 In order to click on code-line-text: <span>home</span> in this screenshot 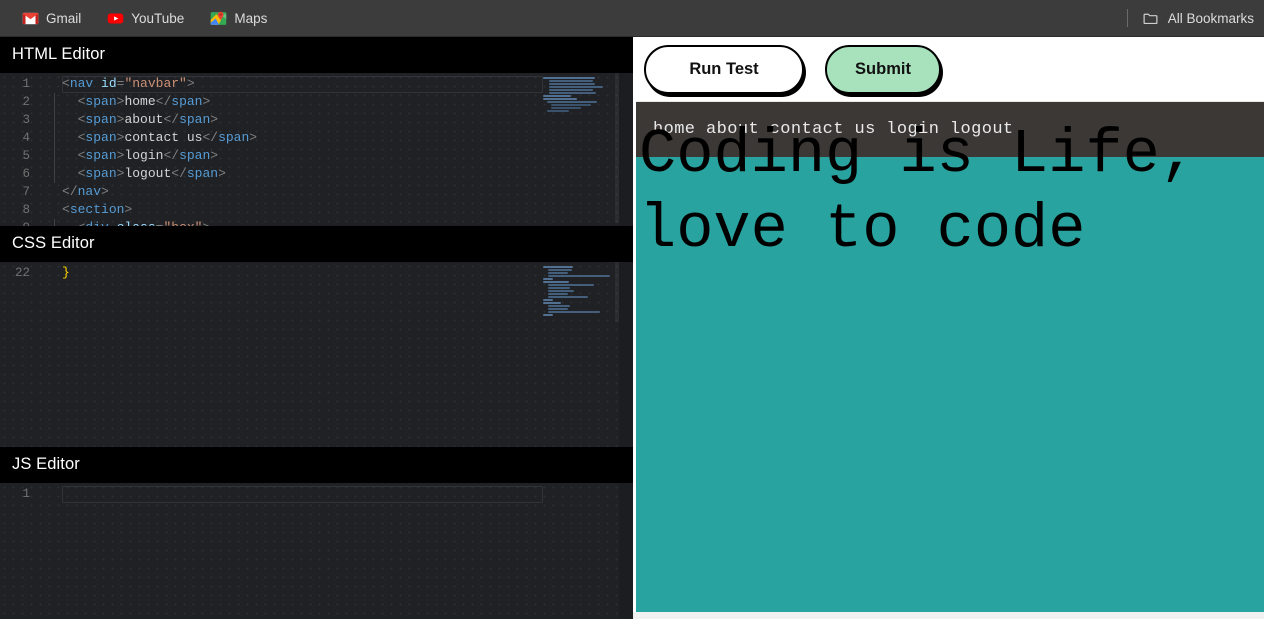, I will do `click(338, 102)`.